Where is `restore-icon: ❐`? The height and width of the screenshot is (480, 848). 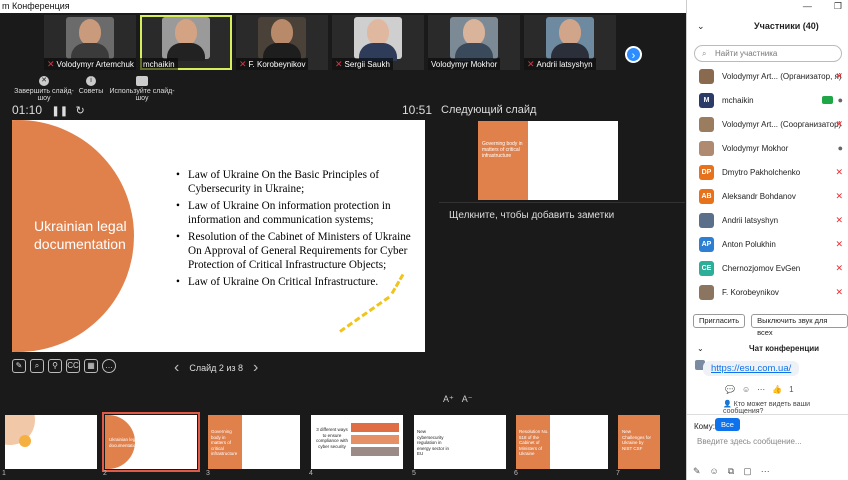
restore-icon: ❐ is located at coordinates (838, 6).